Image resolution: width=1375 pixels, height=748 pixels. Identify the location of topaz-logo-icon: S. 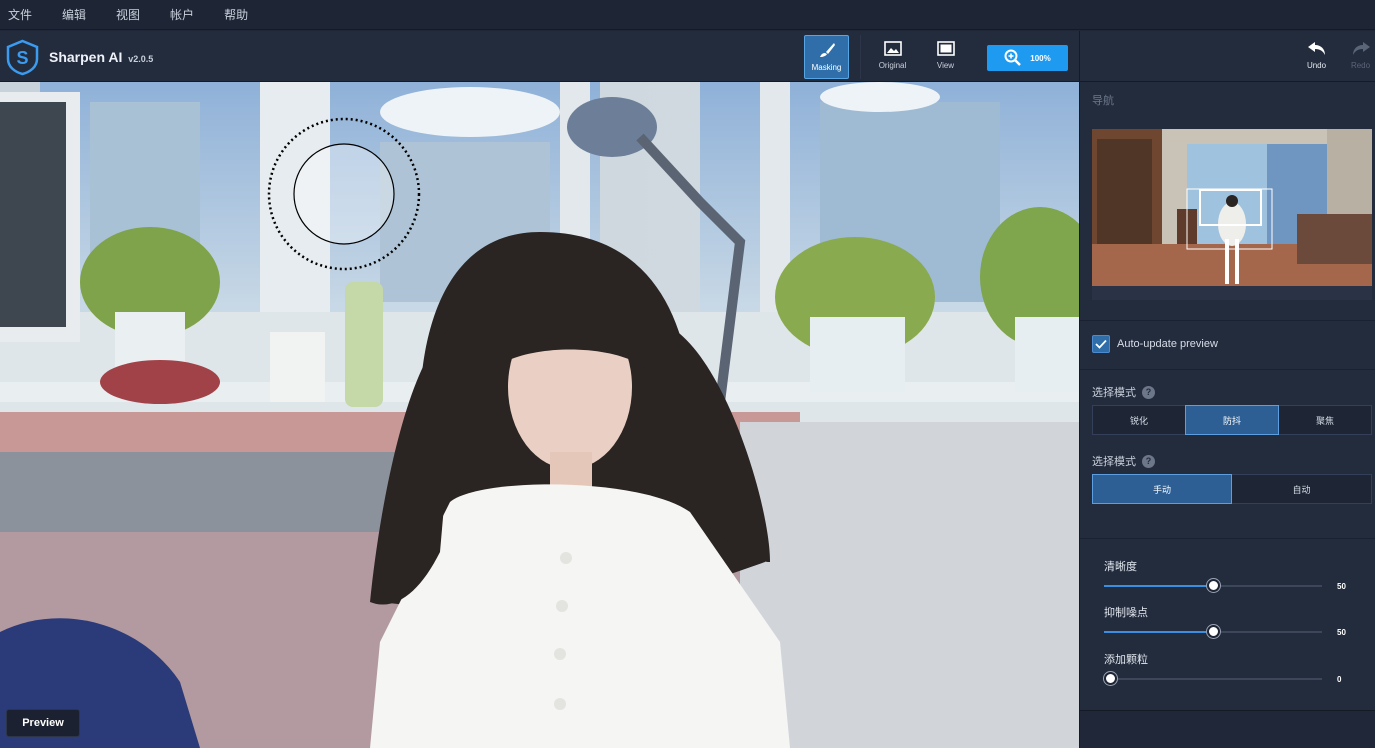
(22, 57).